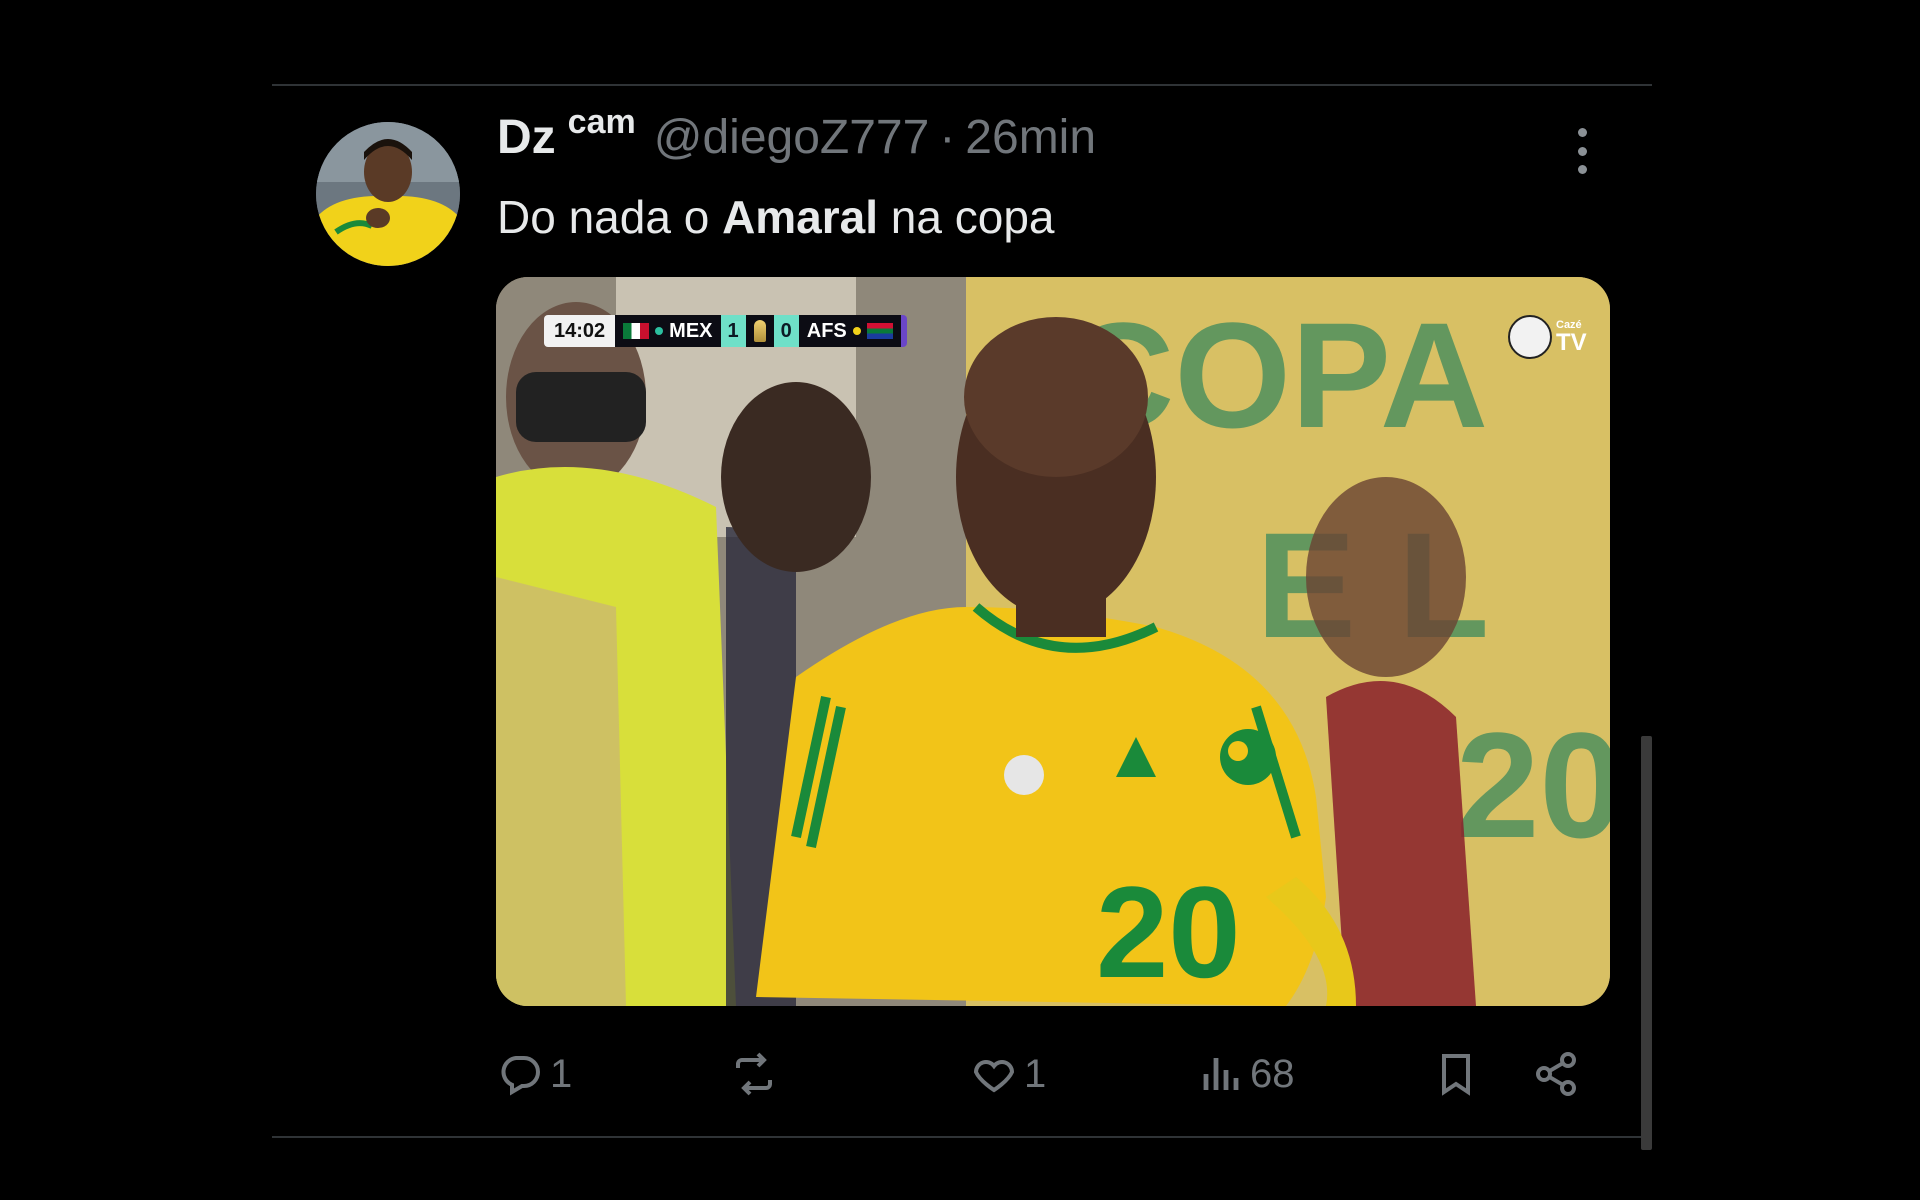 Image resolution: width=1920 pixels, height=1200 pixels. Describe the element at coordinates (786, 331) in the screenshot. I see `away-score: 0` at that location.